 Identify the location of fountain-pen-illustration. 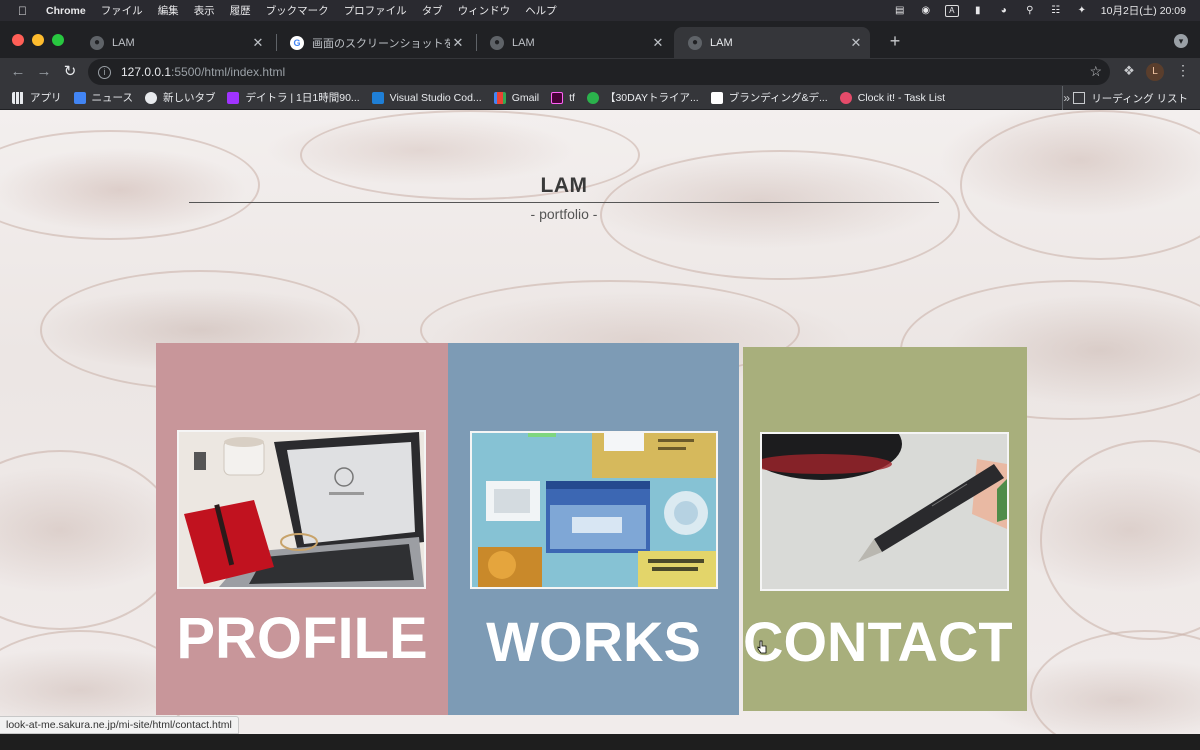
(884, 511).